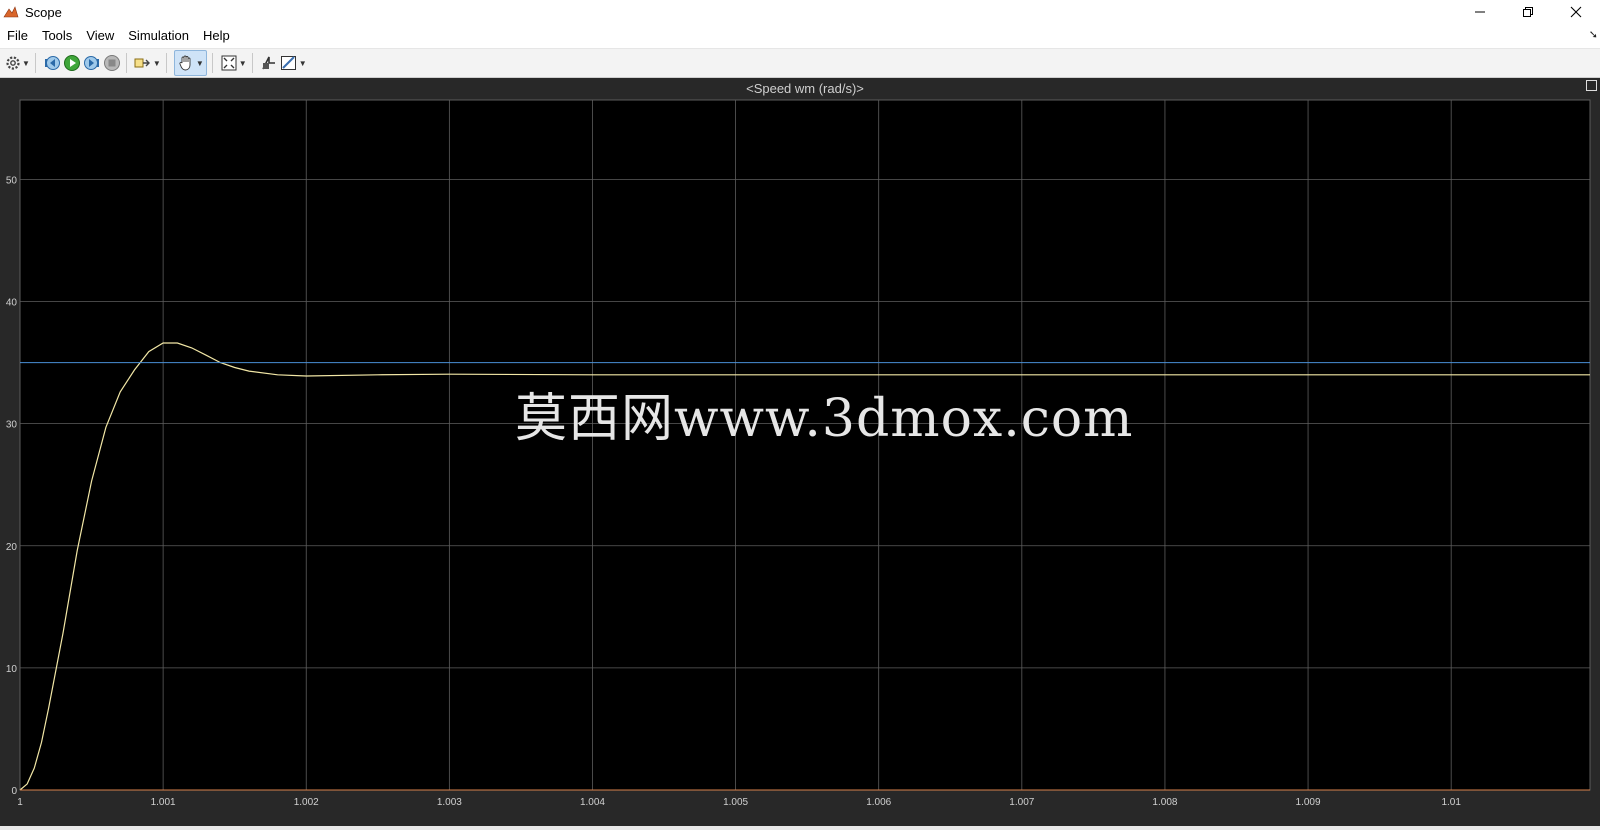  What do you see at coordinates (13, 63) in the screenshot?
I see `settings-gear-icon` at bounding box center [13, 63].